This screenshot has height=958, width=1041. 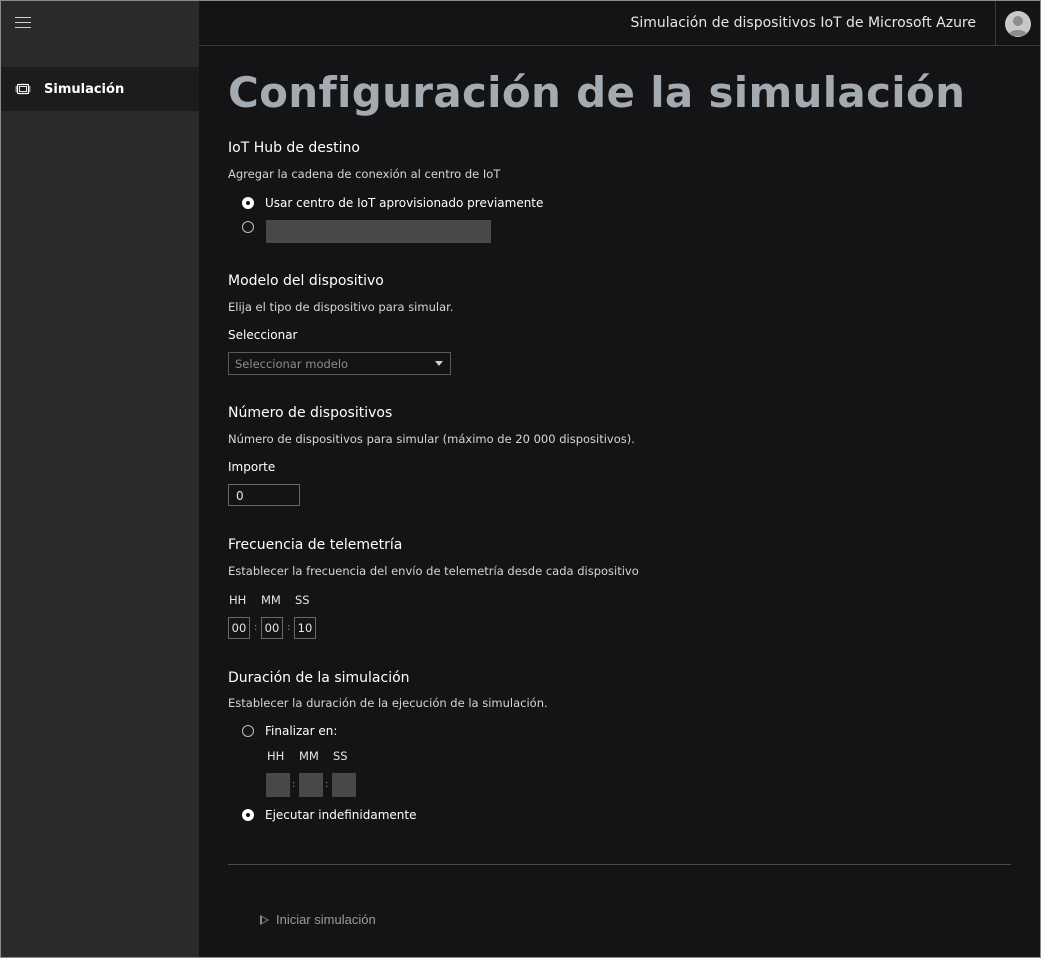 I want to click on device-model-title: Modelo del dispositivo, so click(x=306, y=281).